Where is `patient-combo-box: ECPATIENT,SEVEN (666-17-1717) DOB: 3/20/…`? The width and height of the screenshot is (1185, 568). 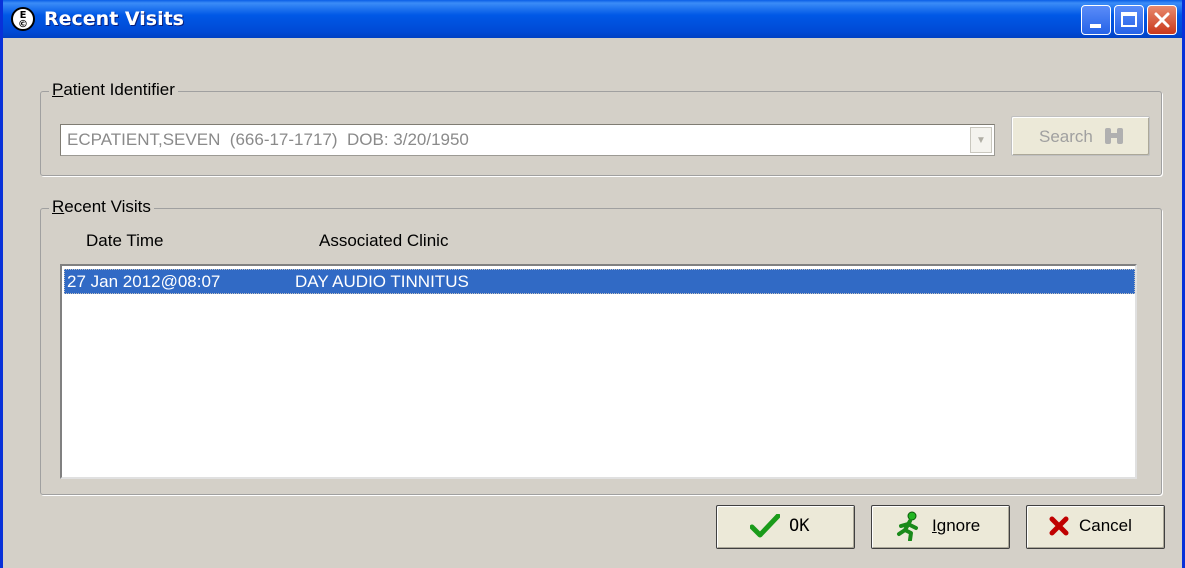
patient-combo-box: ECPATIENT,SEVEN (666-17-1717) DOB: 3/20/… is located at coordinates (527, 140).